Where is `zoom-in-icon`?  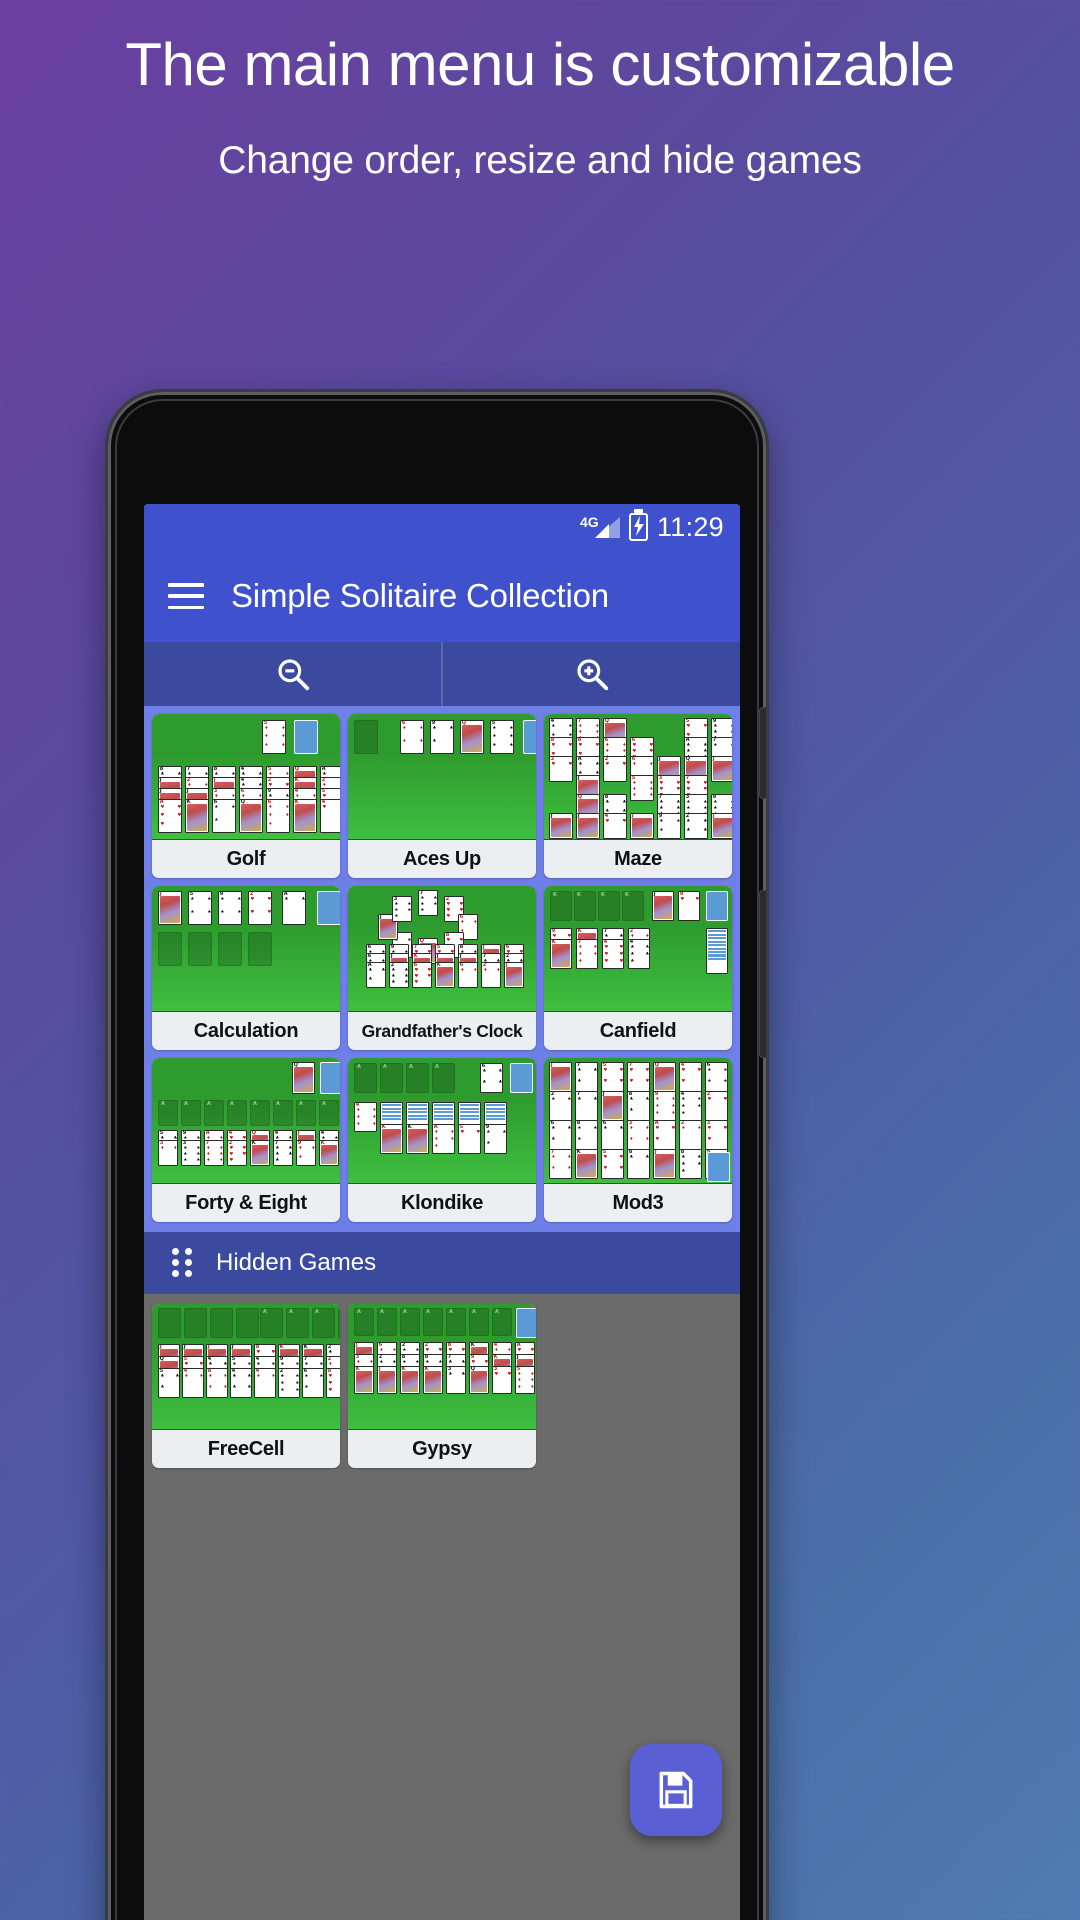
zoom-in-icon is located at coordinates (592, 675).